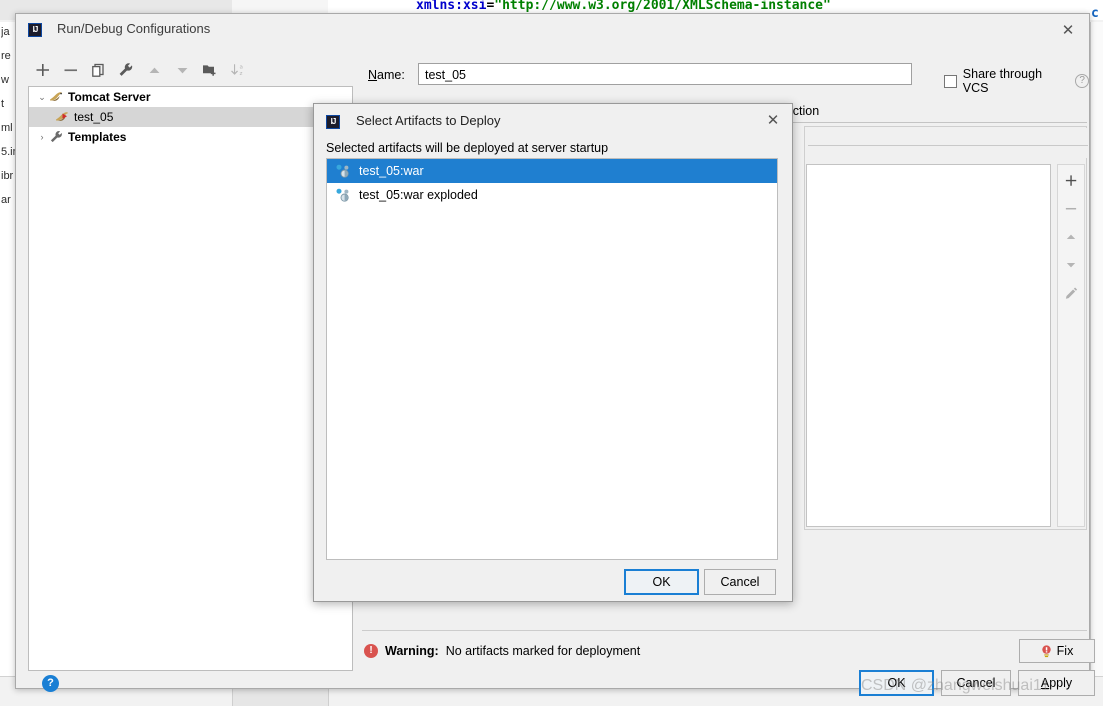 The image size is (1103, 706). Describe the element at coordinates (665, 74) in the screenshot. I see `name-input: test_05` at that location.